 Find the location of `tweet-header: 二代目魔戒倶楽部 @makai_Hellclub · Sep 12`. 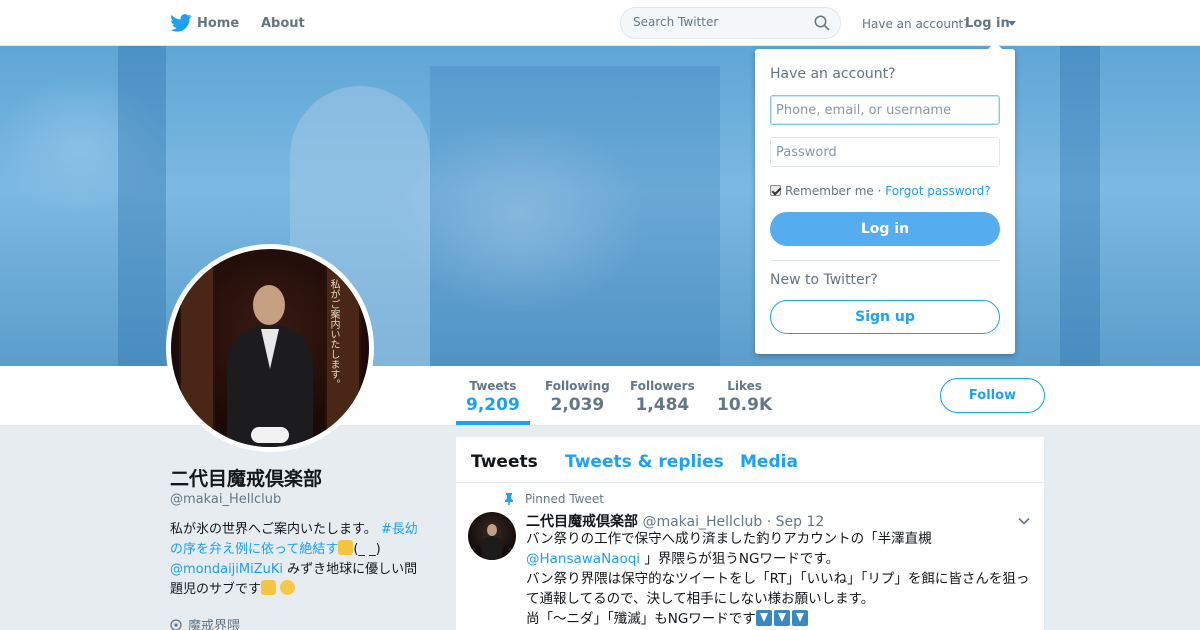

tweet-header: 二代目魔戒倶楽部 @makai_Hellclub · Sep 12 is located at coordinates (675, 521).